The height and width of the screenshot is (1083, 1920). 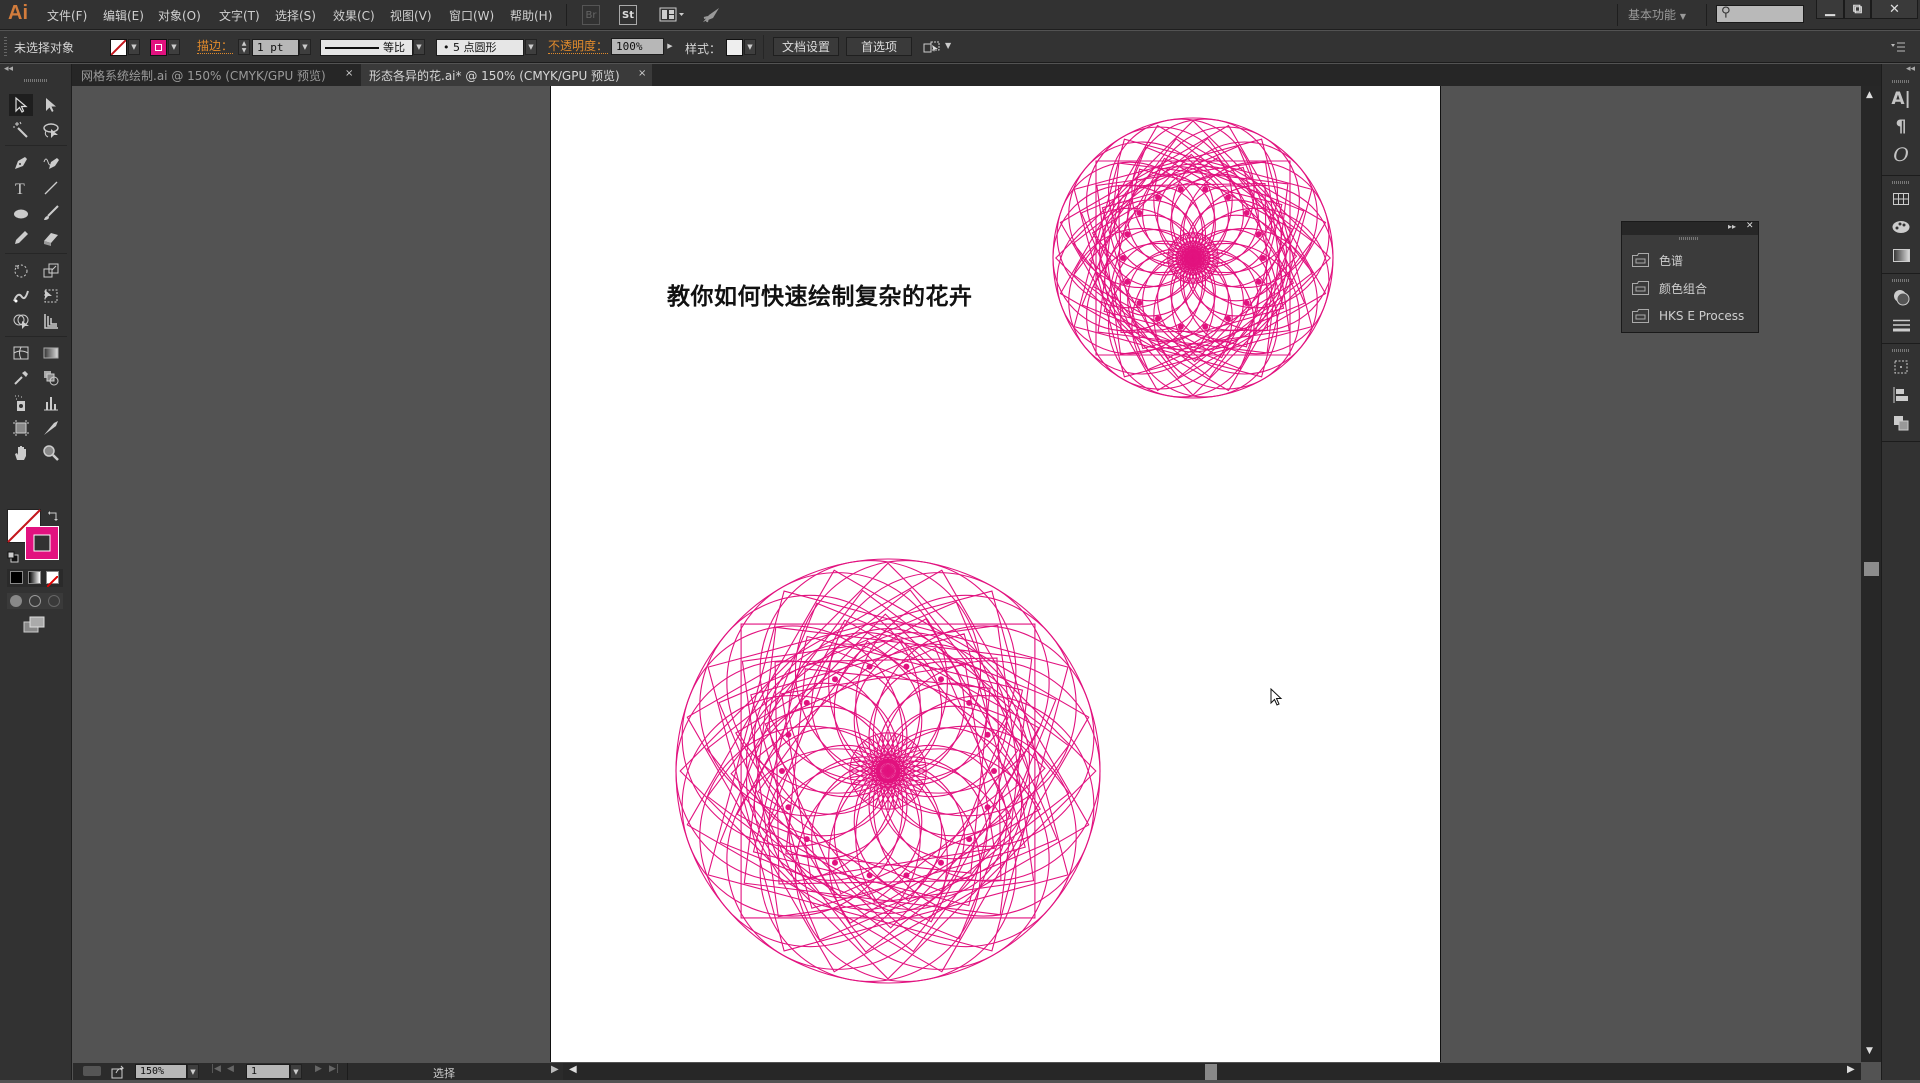 What do you see at coordinates (711, 15) in the screenshot?
I see `gpu-performance-icon` at bounding box center [711, 15].